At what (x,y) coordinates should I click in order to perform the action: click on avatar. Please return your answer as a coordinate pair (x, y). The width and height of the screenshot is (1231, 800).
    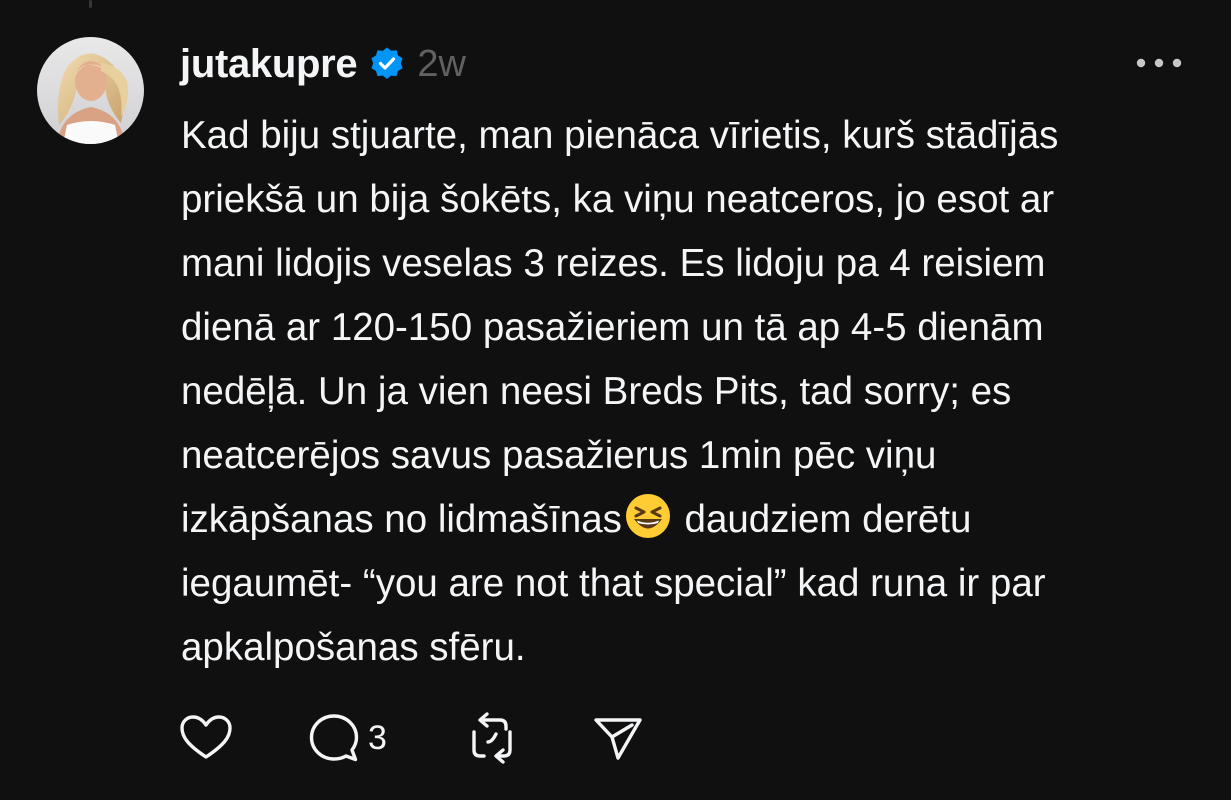
    Looking at the image, I should click on (90, 90).